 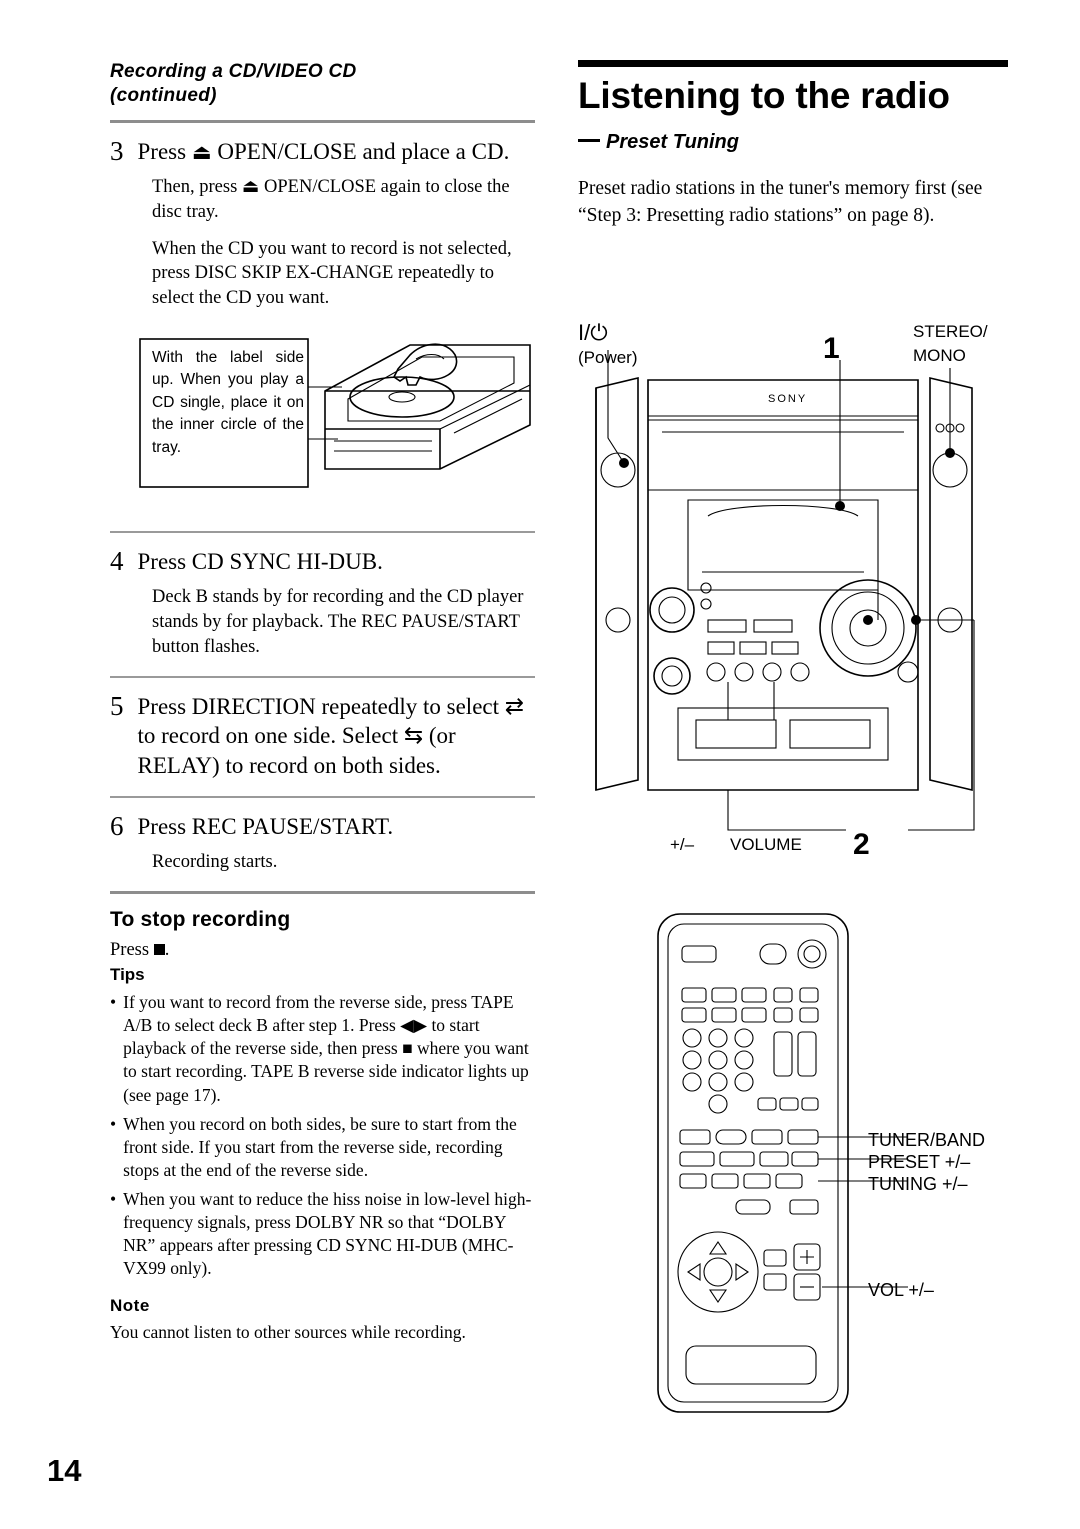 What do you see at coordinates (766, 844) in the screenshot?
I see `volume-label: VOLUME` at bounding box center [766, 844].